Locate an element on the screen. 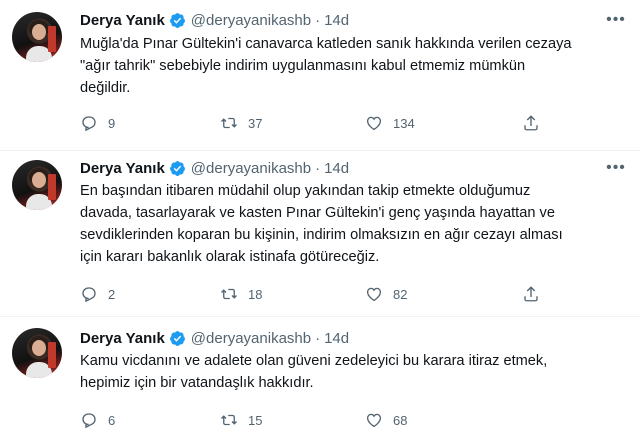  retweet-button: 15 is located at coordinates (241, 420).